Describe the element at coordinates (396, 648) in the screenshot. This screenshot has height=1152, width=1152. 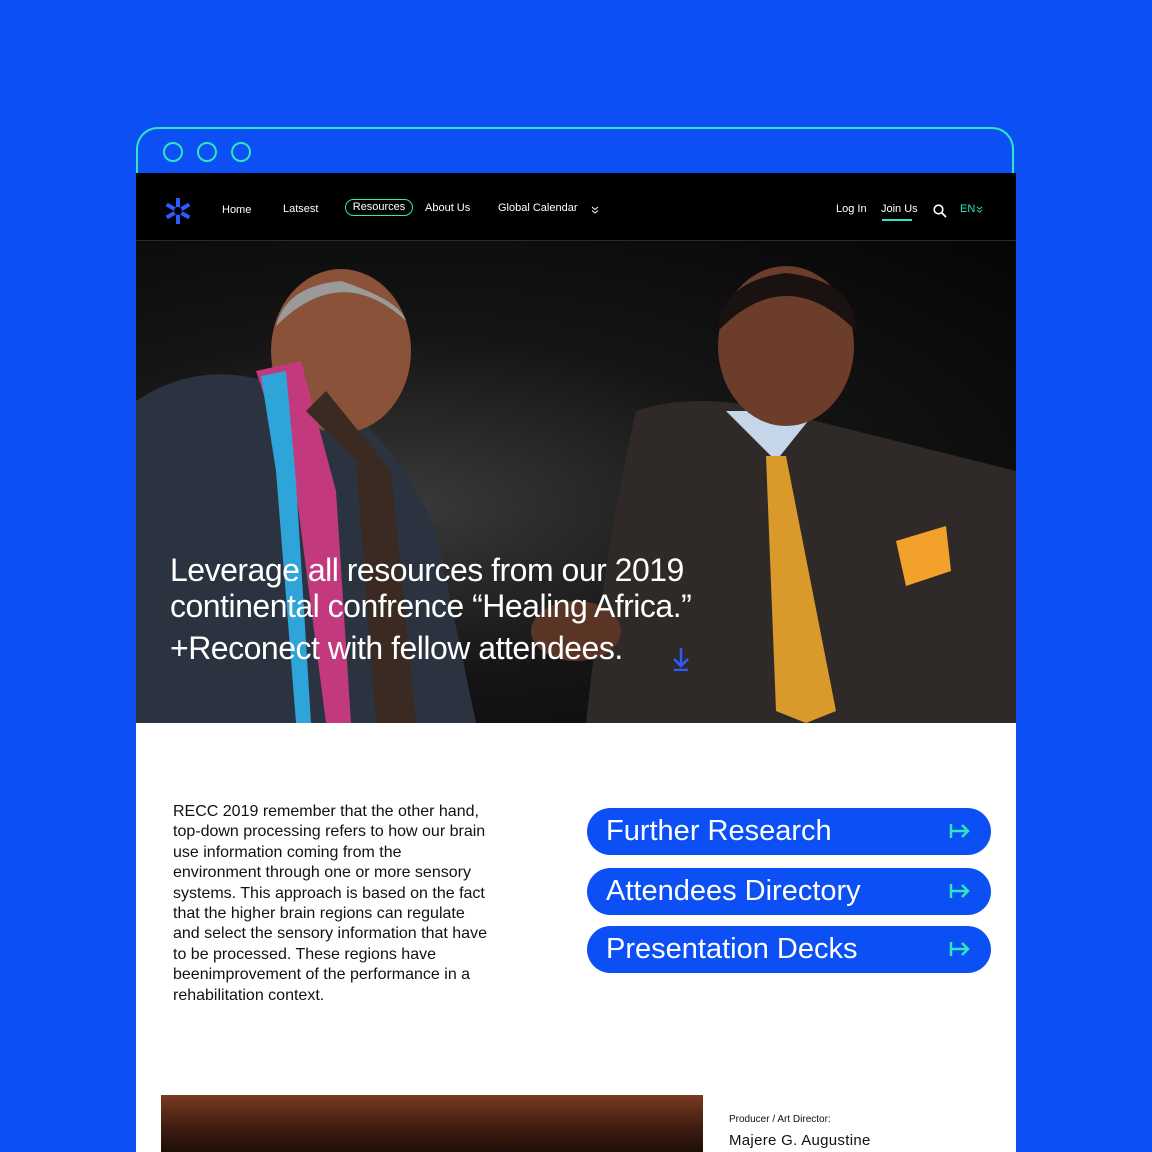
I see `hero-line-3-text: +Reconect with fellow attendees.` at that location.